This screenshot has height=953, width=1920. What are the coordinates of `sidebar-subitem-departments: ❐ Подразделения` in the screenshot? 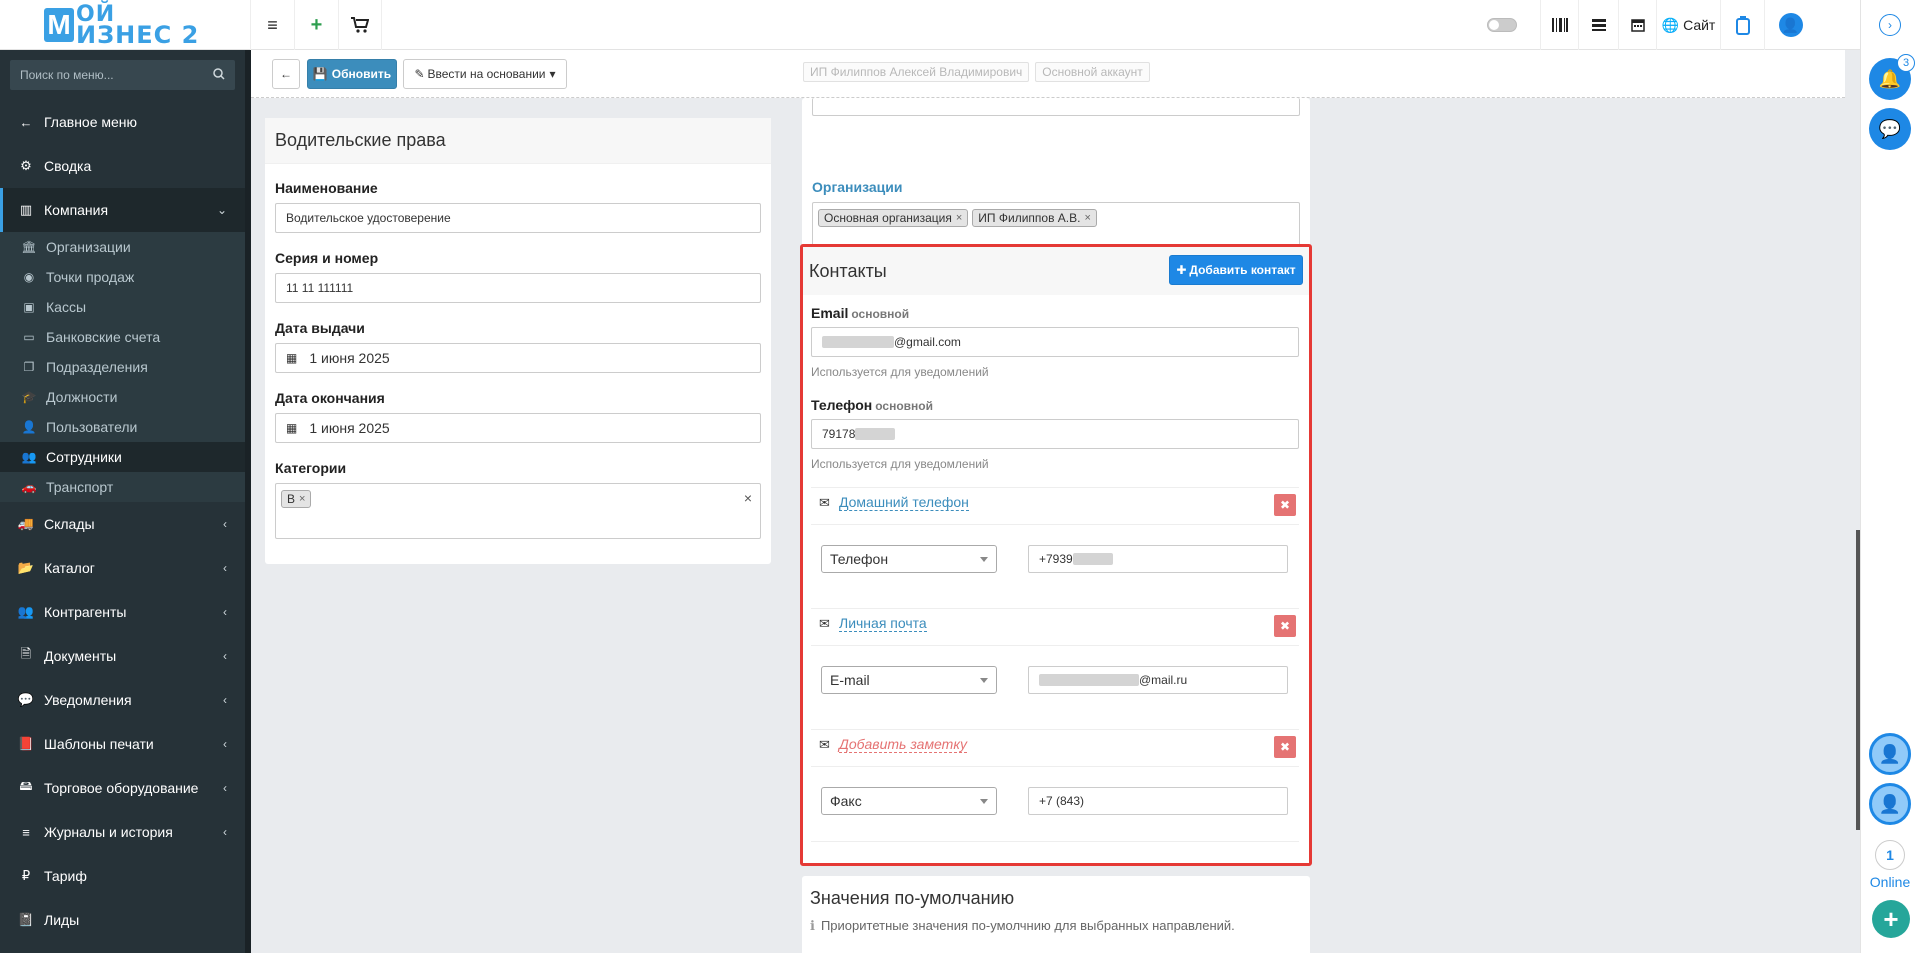 It's located at (122, 367).